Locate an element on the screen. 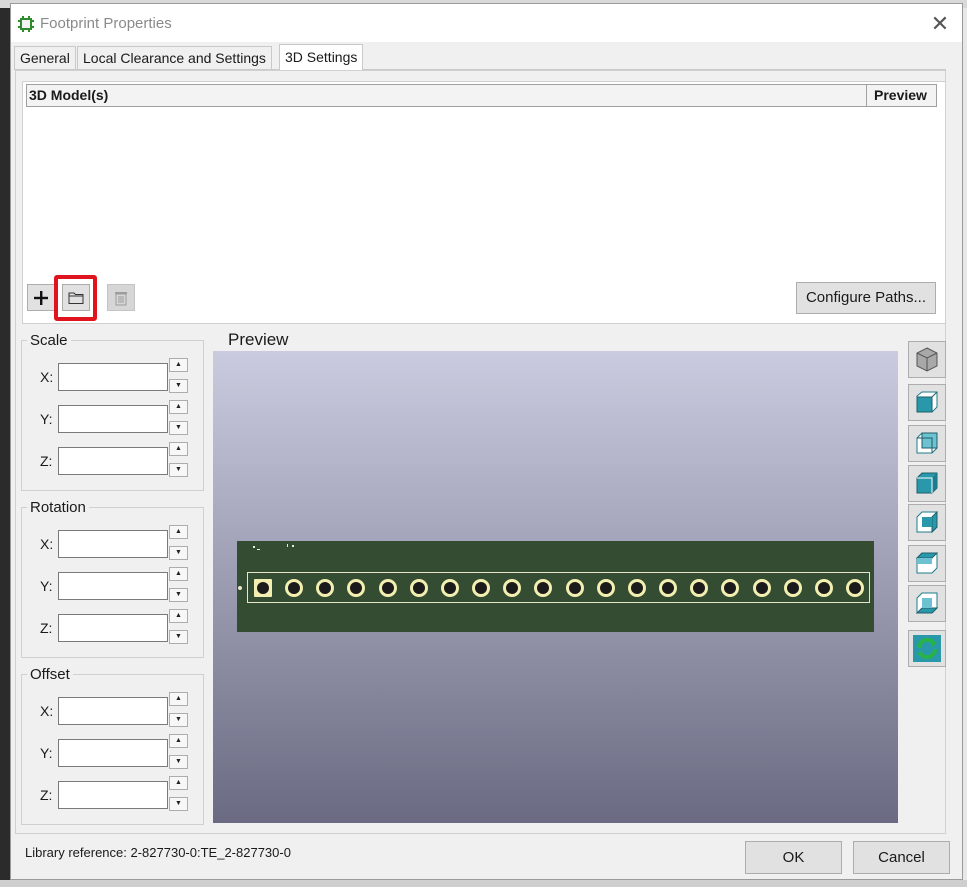 Image resolution: width=967 pixels, height=887 pixels. rotation-group-title: Rotation is located at coordinates (58, 507).